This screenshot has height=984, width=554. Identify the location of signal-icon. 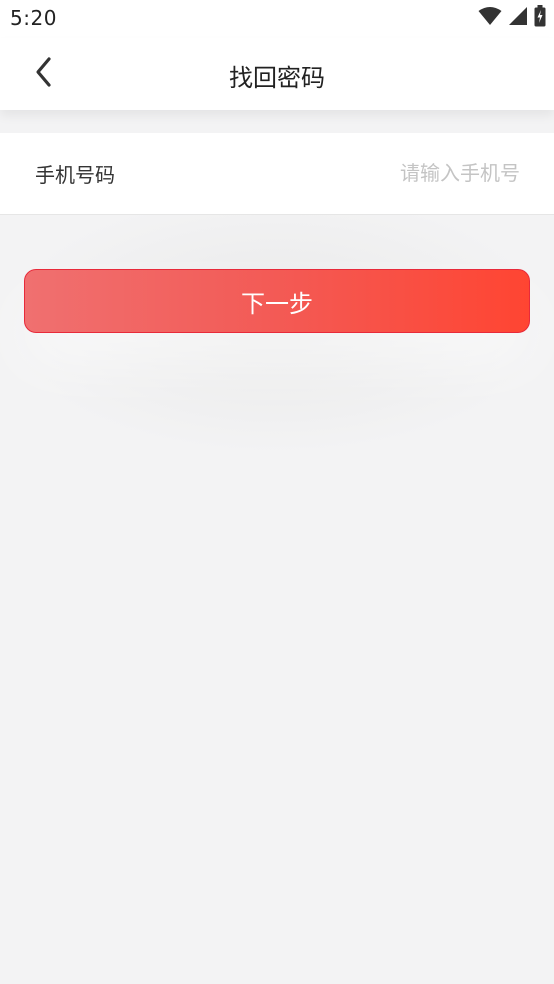
(518, 18).